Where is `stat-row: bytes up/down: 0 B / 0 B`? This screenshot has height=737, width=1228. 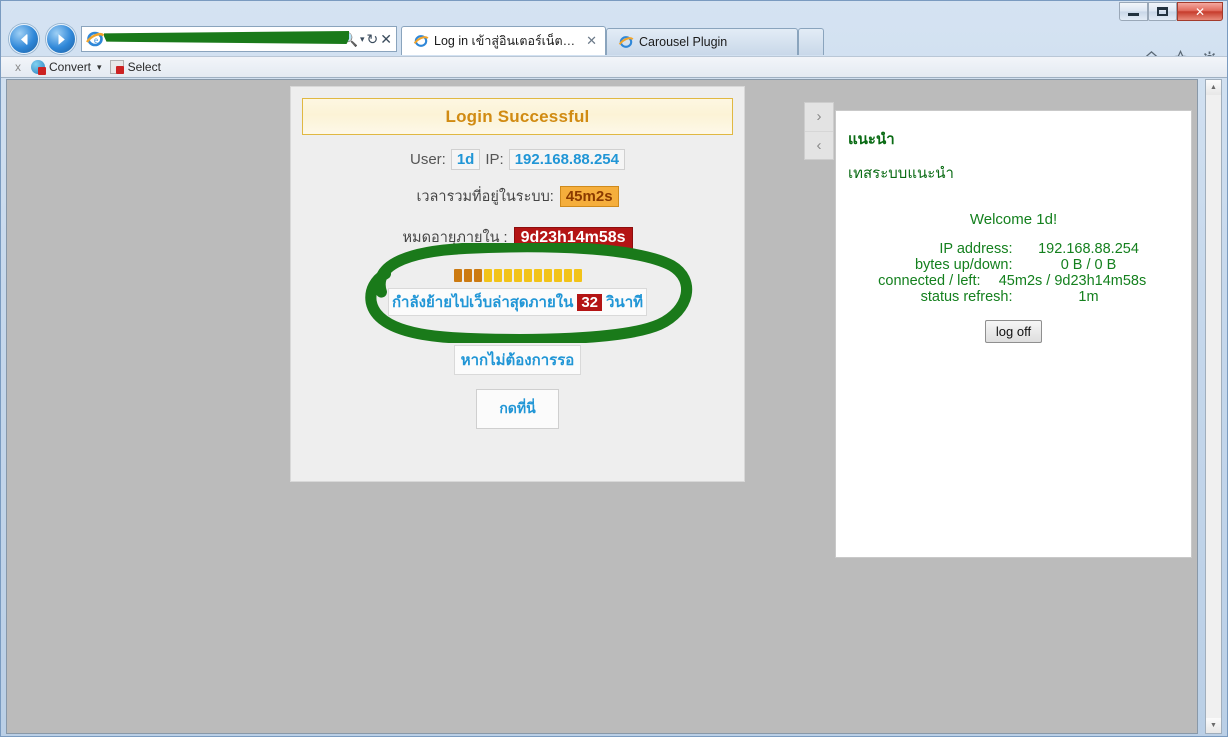 stat-row: bytes up/down: 0 B / 0 B is located at coordinates (1014, 265).